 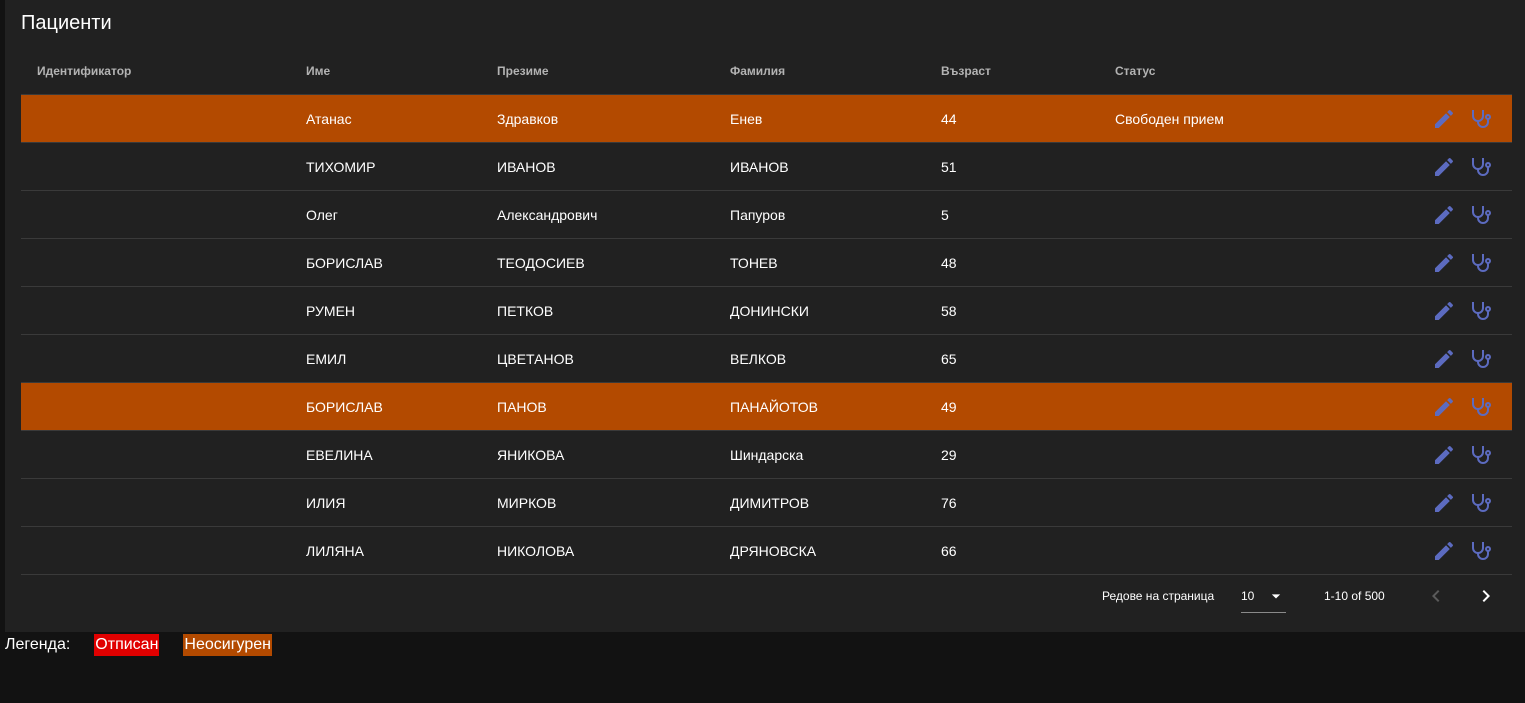 What do you see at coordinates (1028, 502) in the screenshot?
I see `cell-age: 76` at bounding box center [1028, 502].